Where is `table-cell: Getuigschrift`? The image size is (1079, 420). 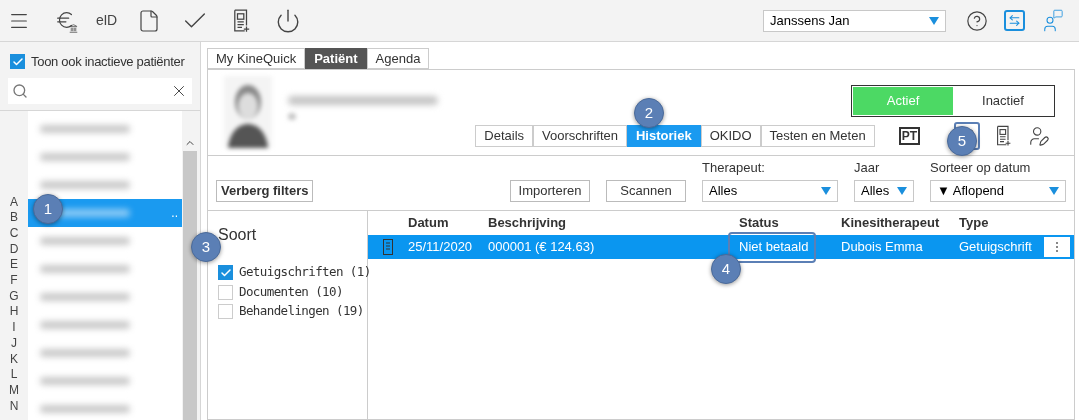 table-cell: Getuigschrift is located at coordinates (995, 247).